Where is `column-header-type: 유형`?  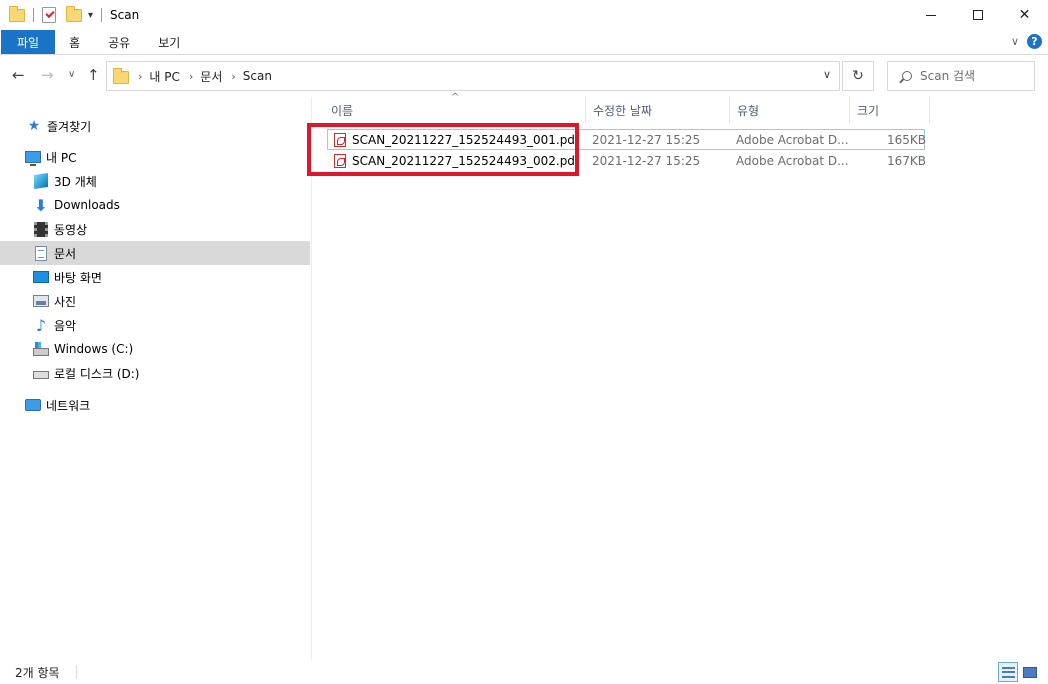 column-header-type: 유형 is located at coordinates (790, 110).